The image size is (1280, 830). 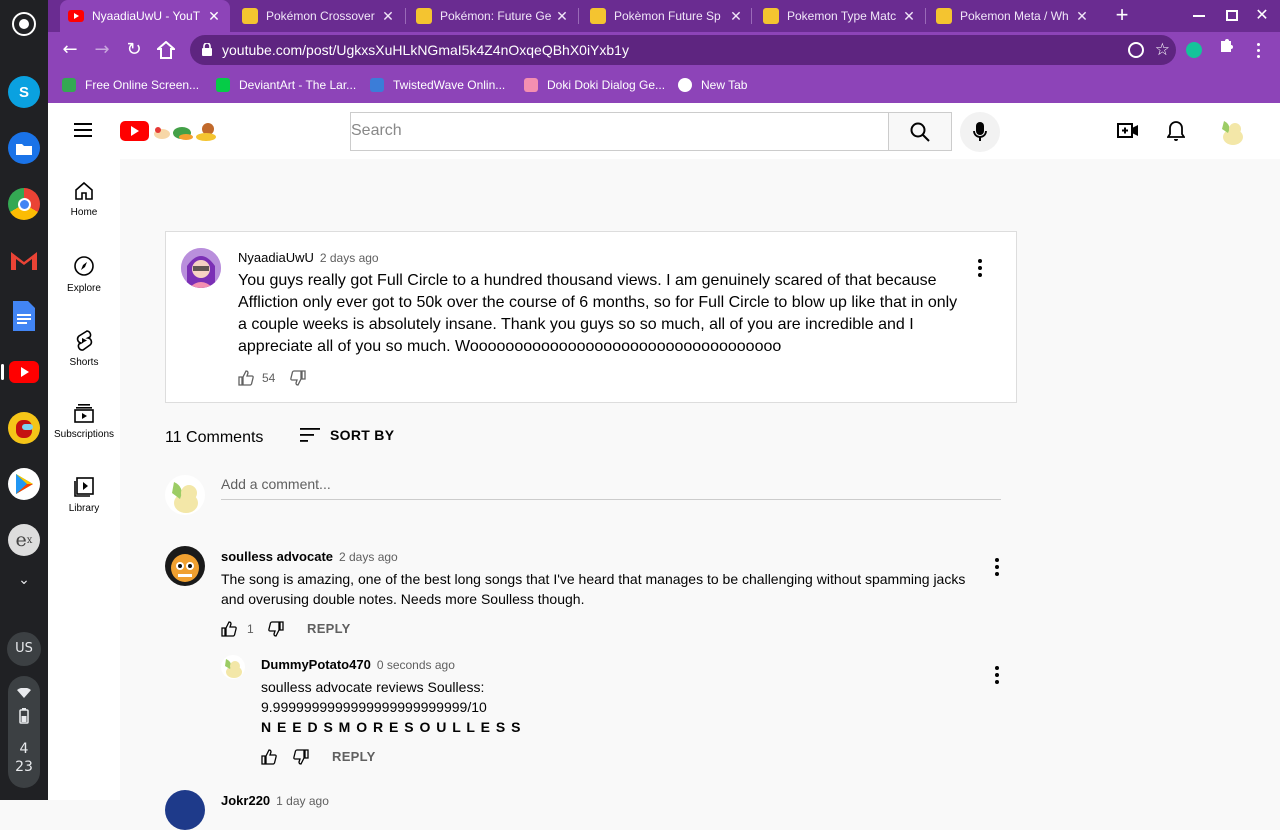 What do you see at coordinates (24, 649) in the screenshot?
I see `user-badge: US` at bounding box center [24, 649].